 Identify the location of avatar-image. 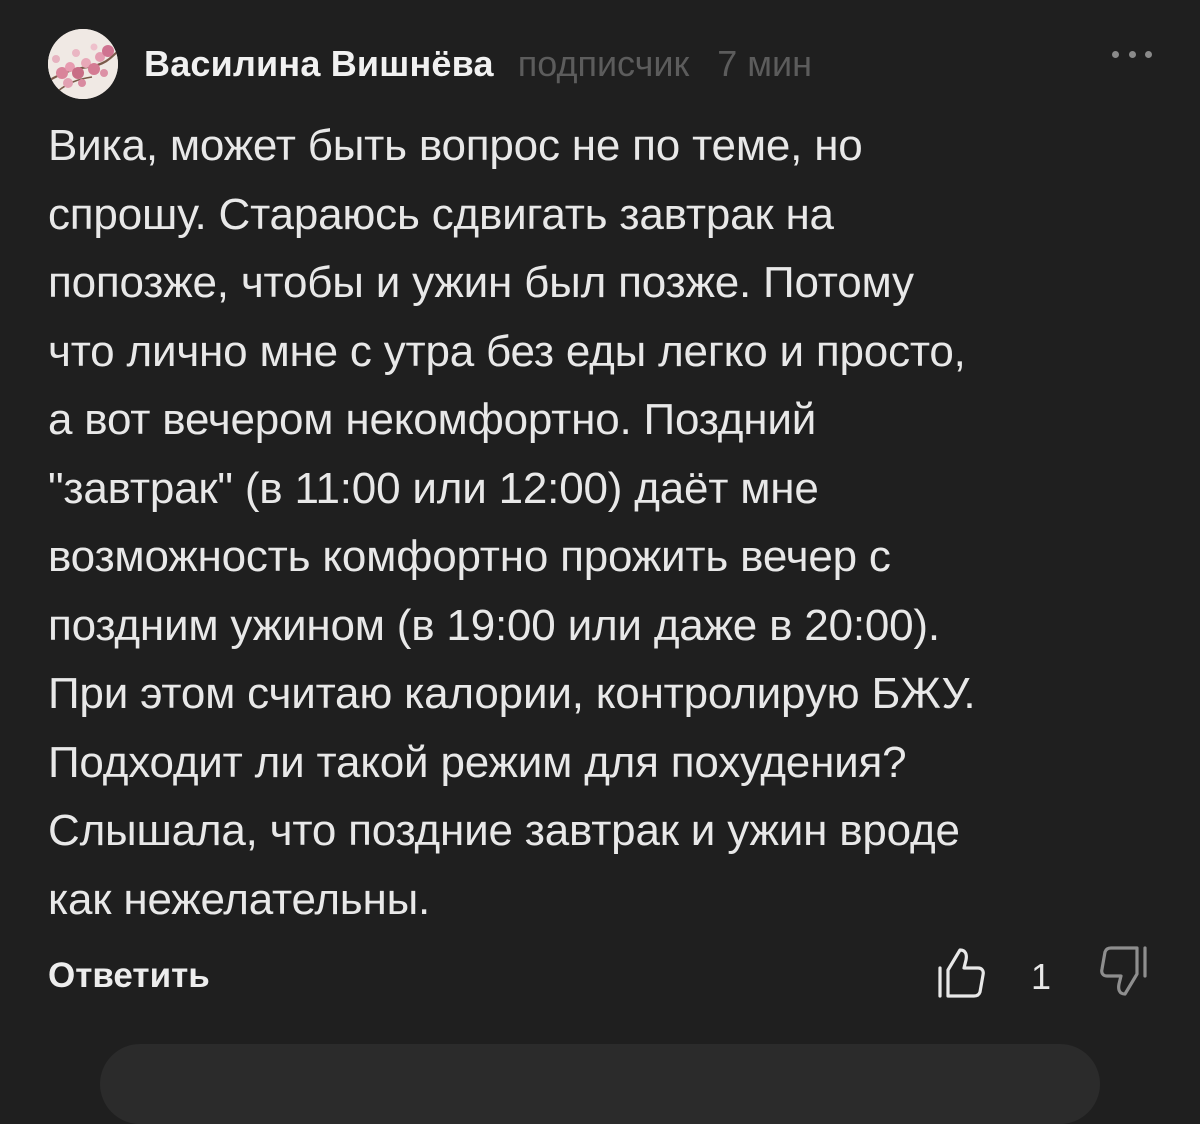
(83, 64).